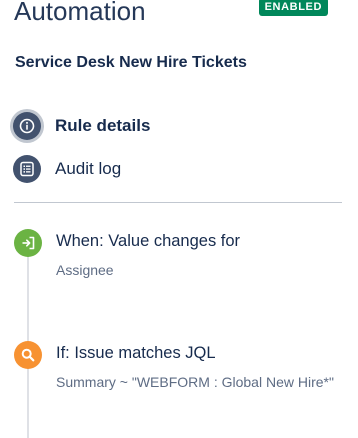 The image size is (358, 438). I want to click on rule-name: Service Desk New Hire Tickets, so click(131, 62).